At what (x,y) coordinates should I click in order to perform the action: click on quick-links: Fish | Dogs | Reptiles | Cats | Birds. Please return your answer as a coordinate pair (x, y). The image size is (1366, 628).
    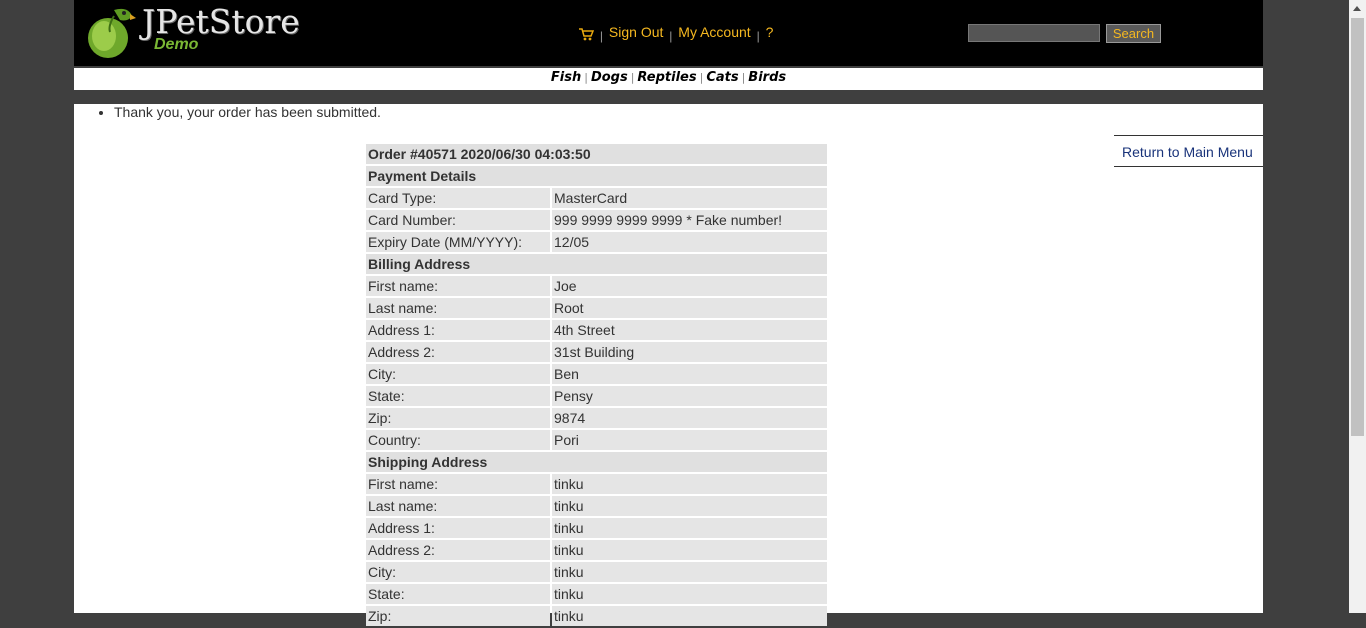
    Looking at the image, I should click on (668, 79).